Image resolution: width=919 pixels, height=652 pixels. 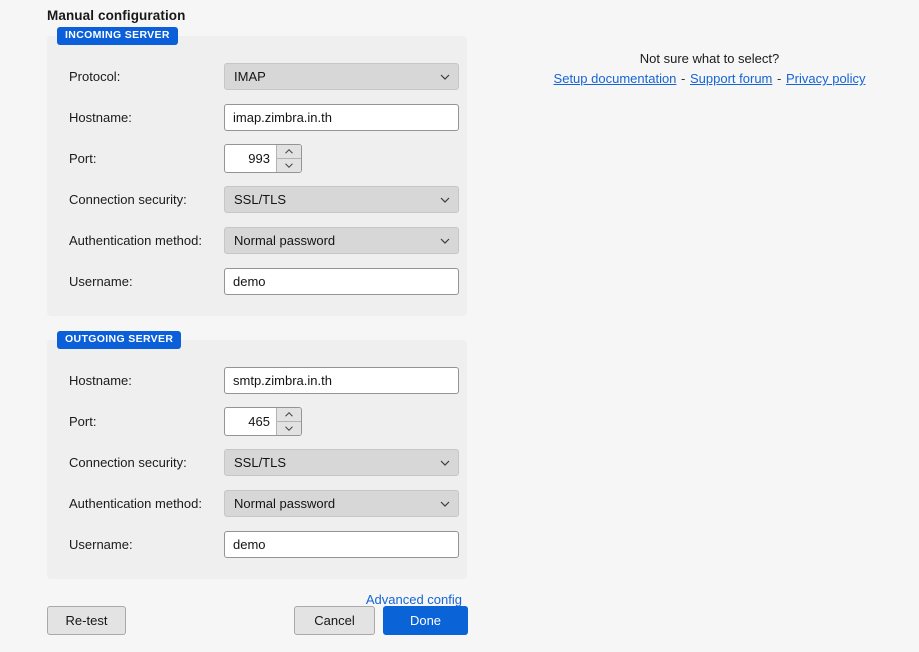 I want to click on incoming-protocol-value: IMAP, so click(x=250, y=76).